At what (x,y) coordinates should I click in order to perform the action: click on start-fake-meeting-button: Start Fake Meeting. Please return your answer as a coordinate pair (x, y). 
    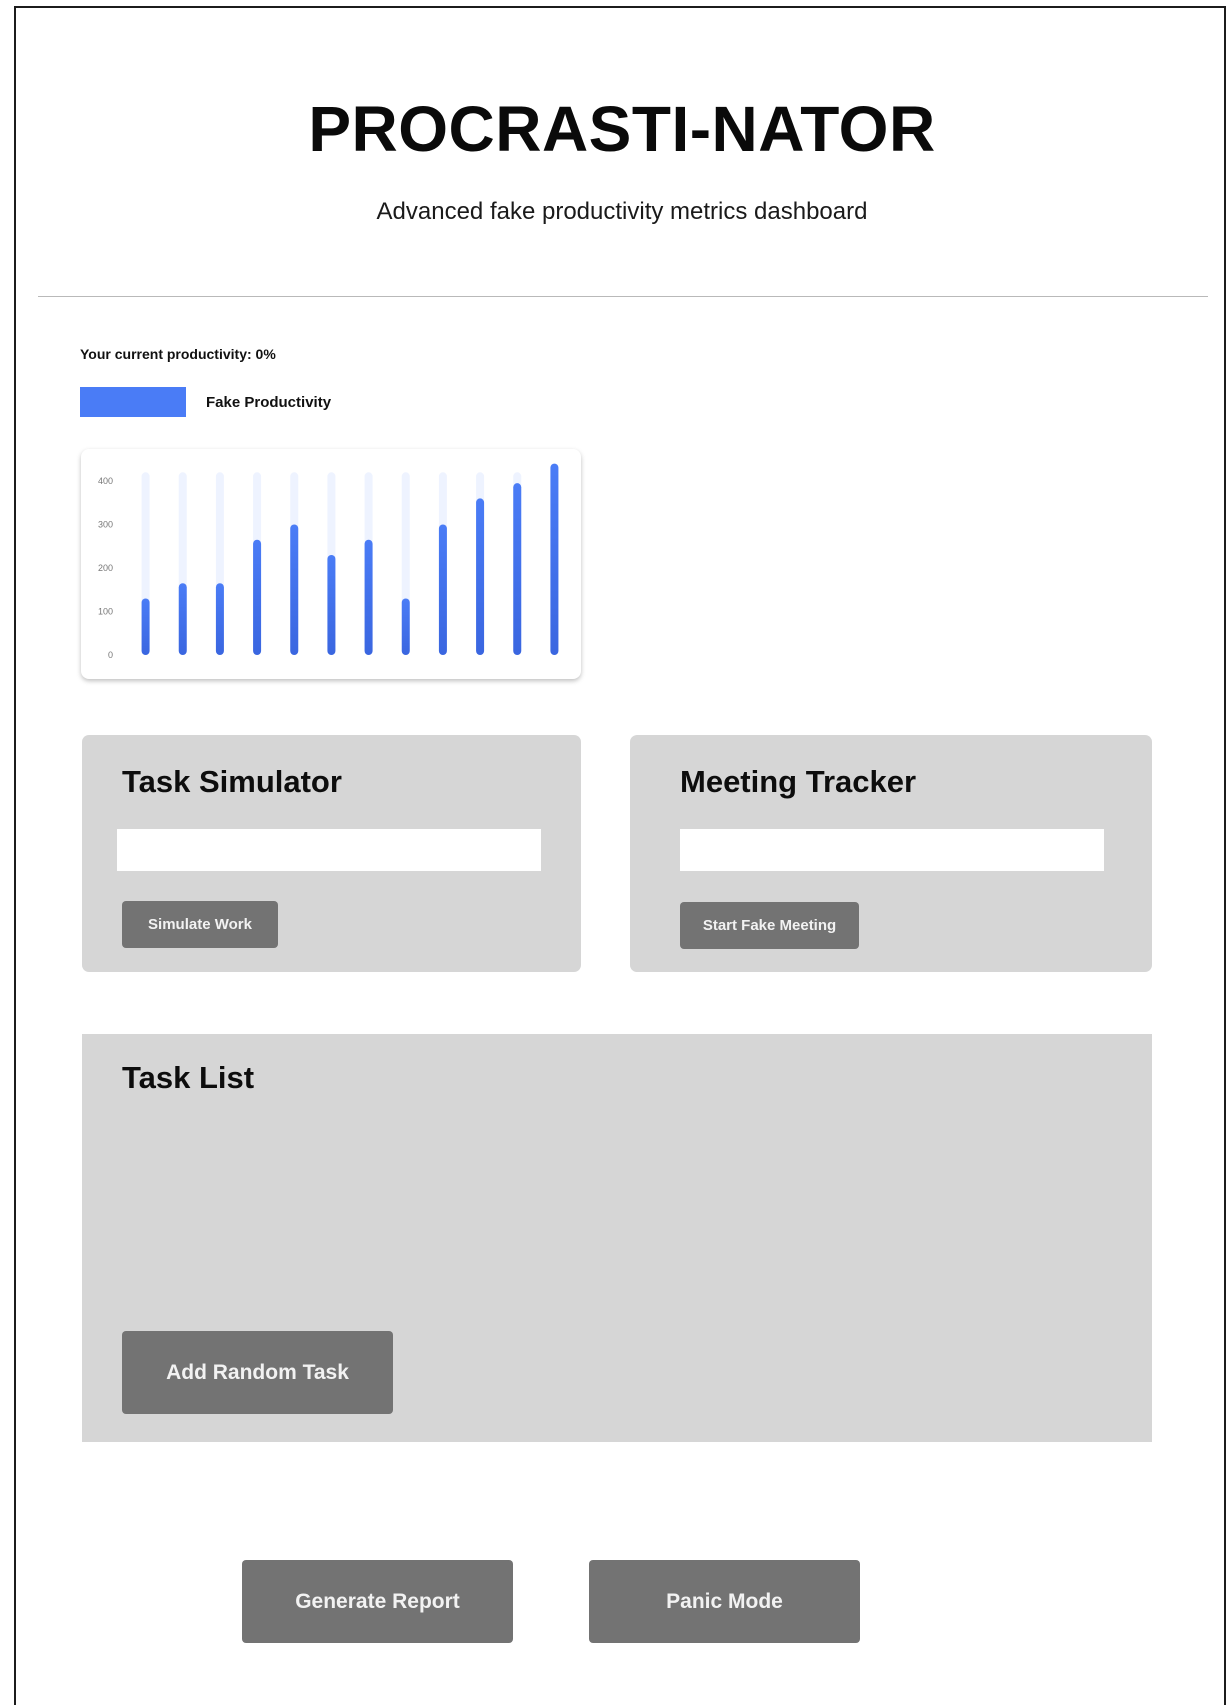
    Looking at the image, I should click on (769, 925).